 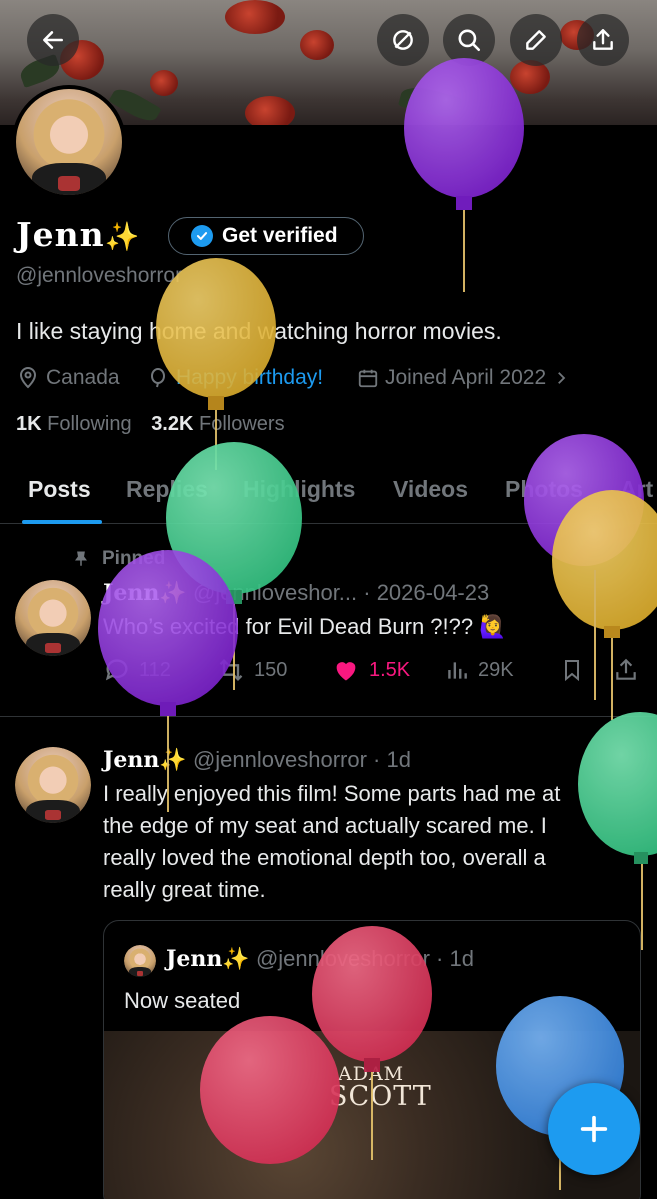 I want to click on calendar-icon, so click(x=368, y=378).